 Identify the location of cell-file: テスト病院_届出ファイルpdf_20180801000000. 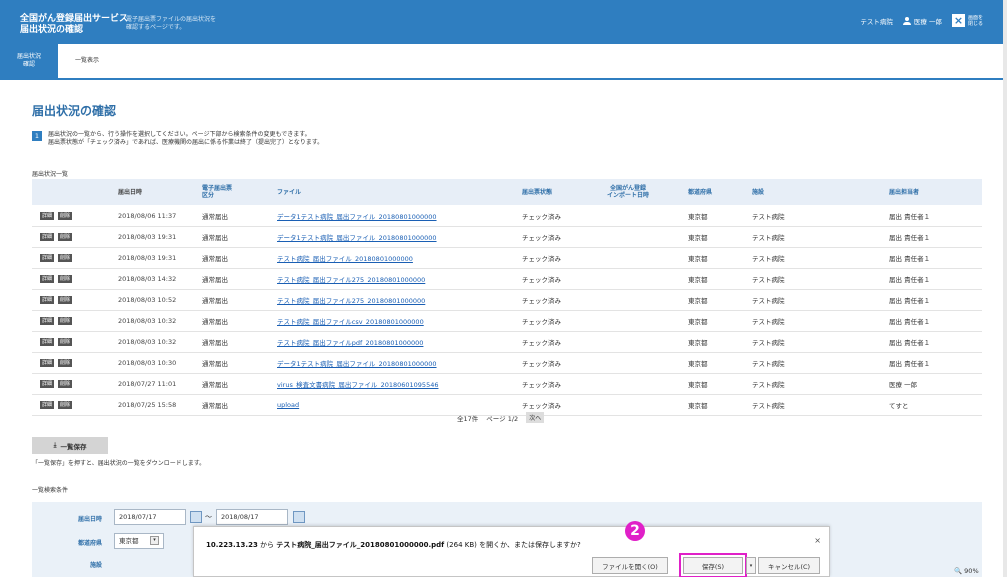
(350, 342).